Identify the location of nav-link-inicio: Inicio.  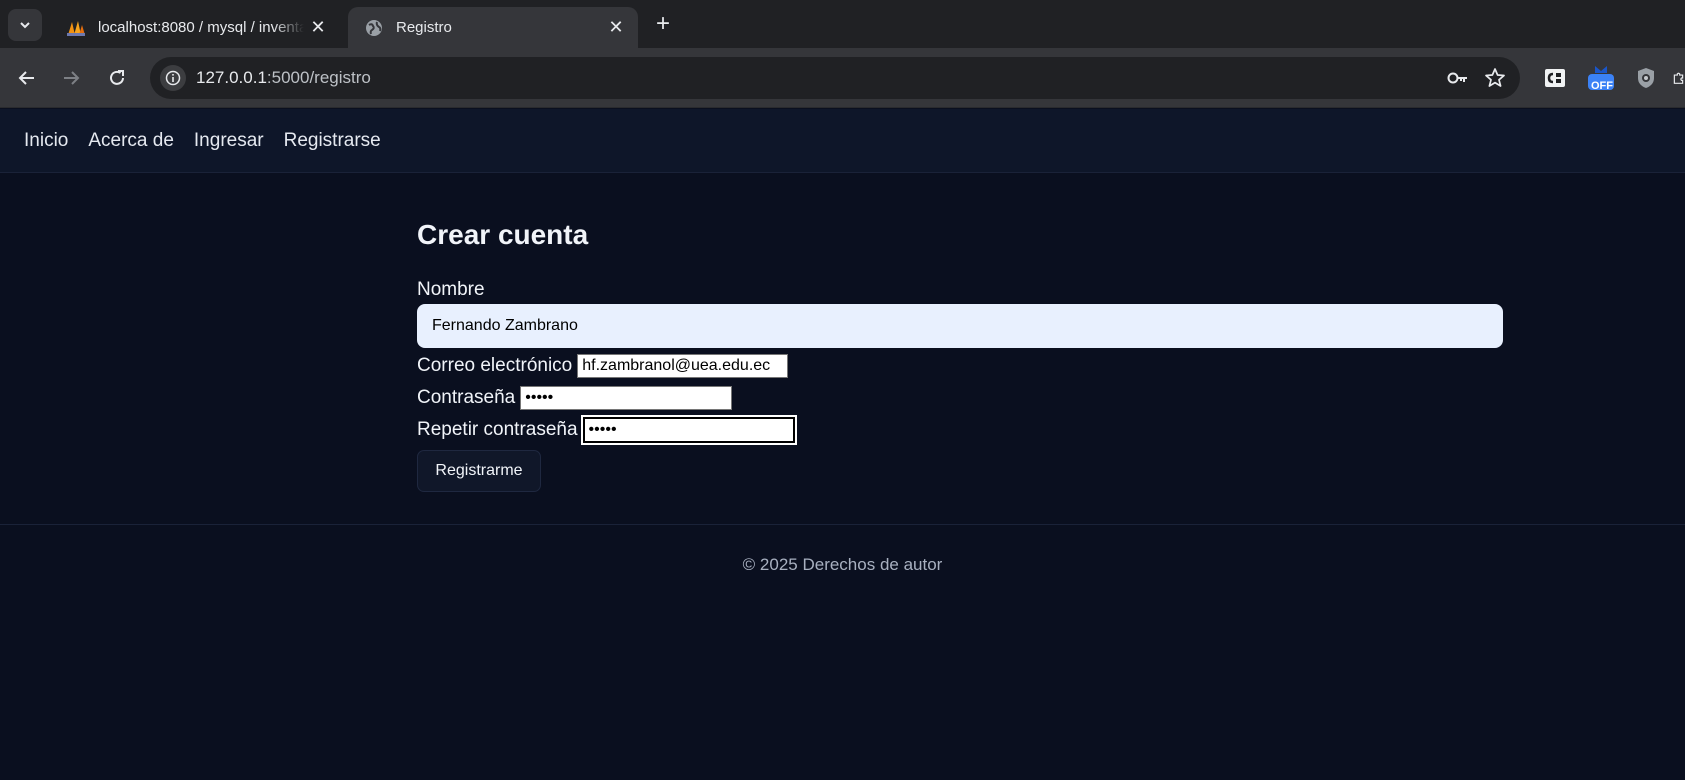
(46, 141).